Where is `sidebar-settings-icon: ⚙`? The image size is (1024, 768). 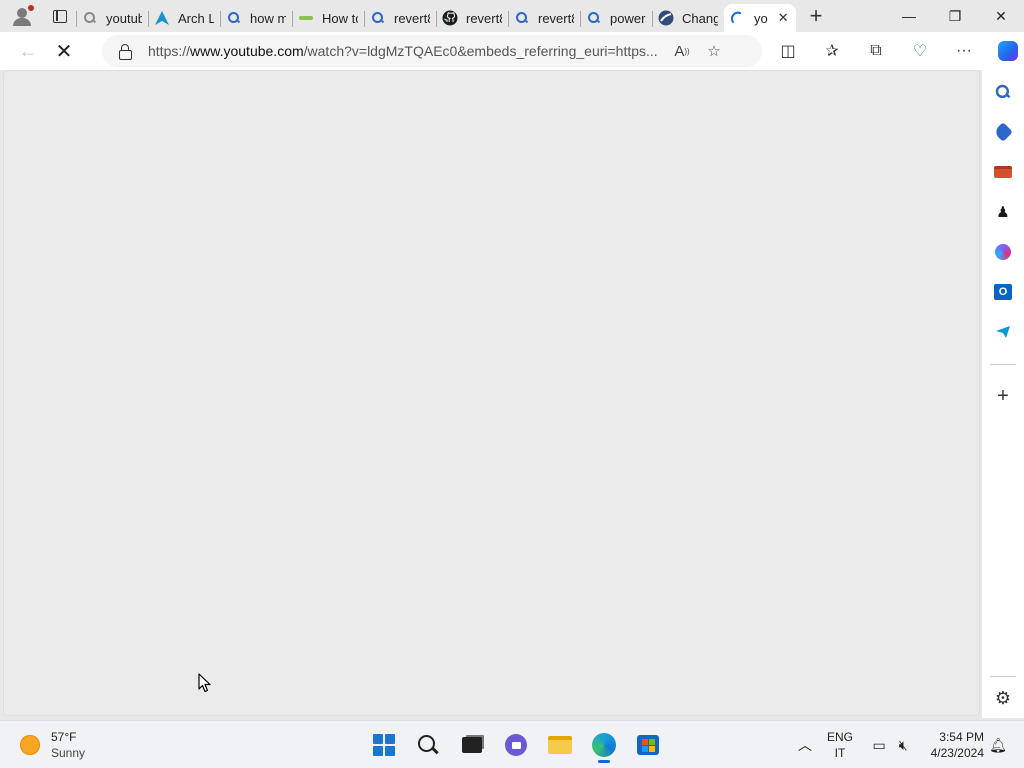 sidebar-settings-icon: ⚙ is located at coordinates (1003, 698).